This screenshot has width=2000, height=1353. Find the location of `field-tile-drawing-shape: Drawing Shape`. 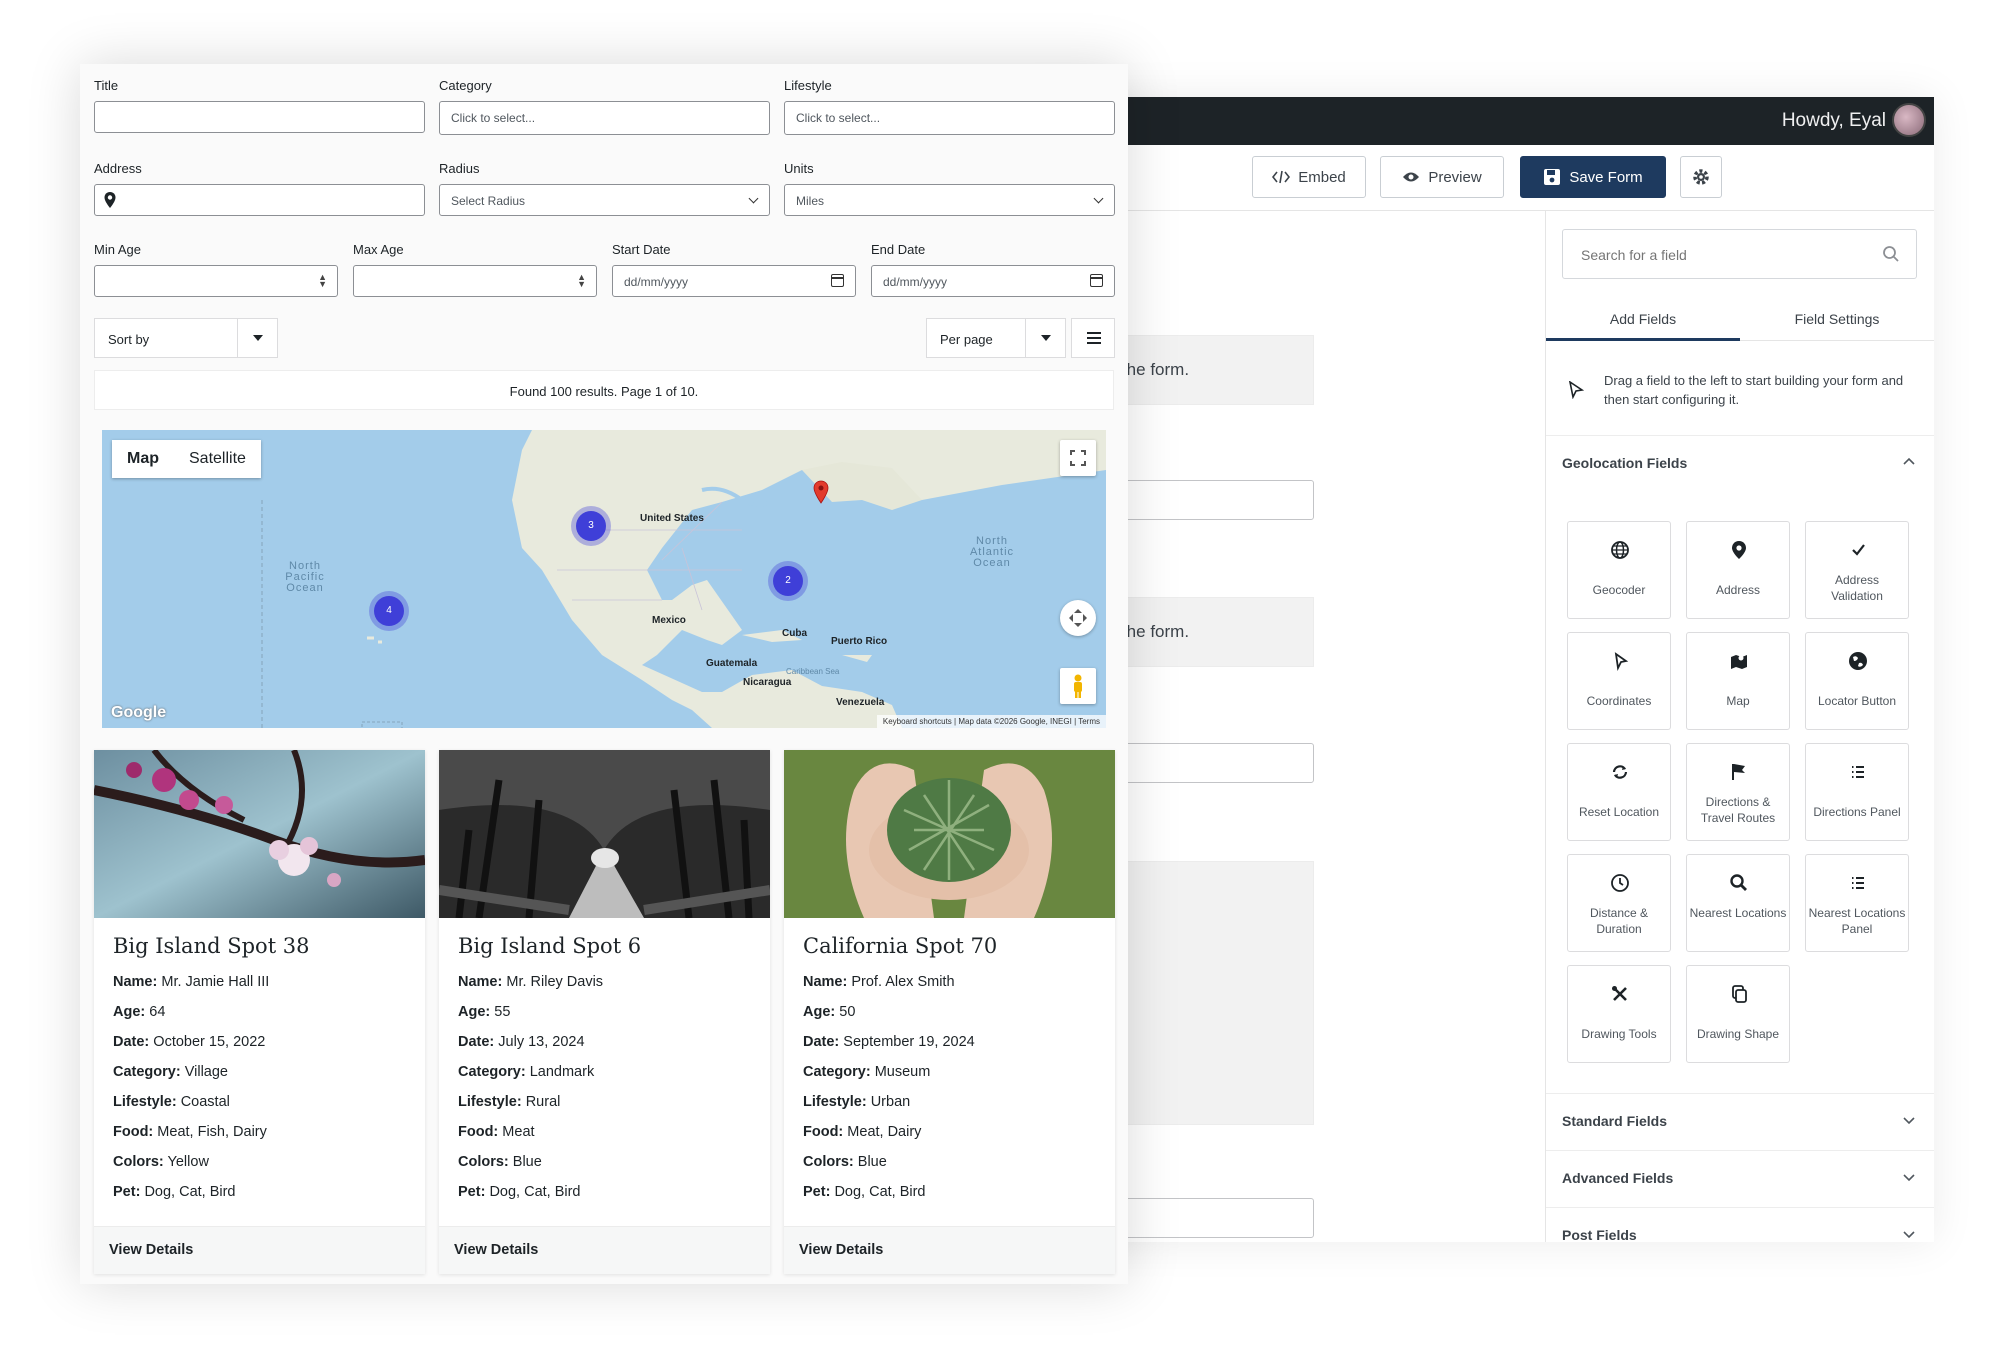

field-tile-drawing-shape: Drawing Shape is located at coordinates (1738, 1014).